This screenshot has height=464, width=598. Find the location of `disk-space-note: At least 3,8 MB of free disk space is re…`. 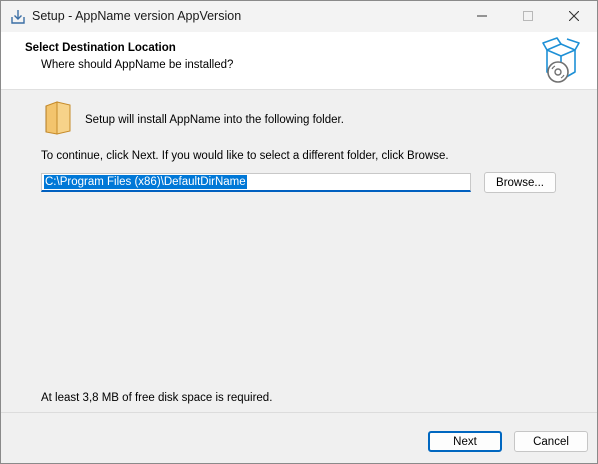

disk-space-note: At least 3,8 MB of free disk space is re… is located at coordinates (157, 398).